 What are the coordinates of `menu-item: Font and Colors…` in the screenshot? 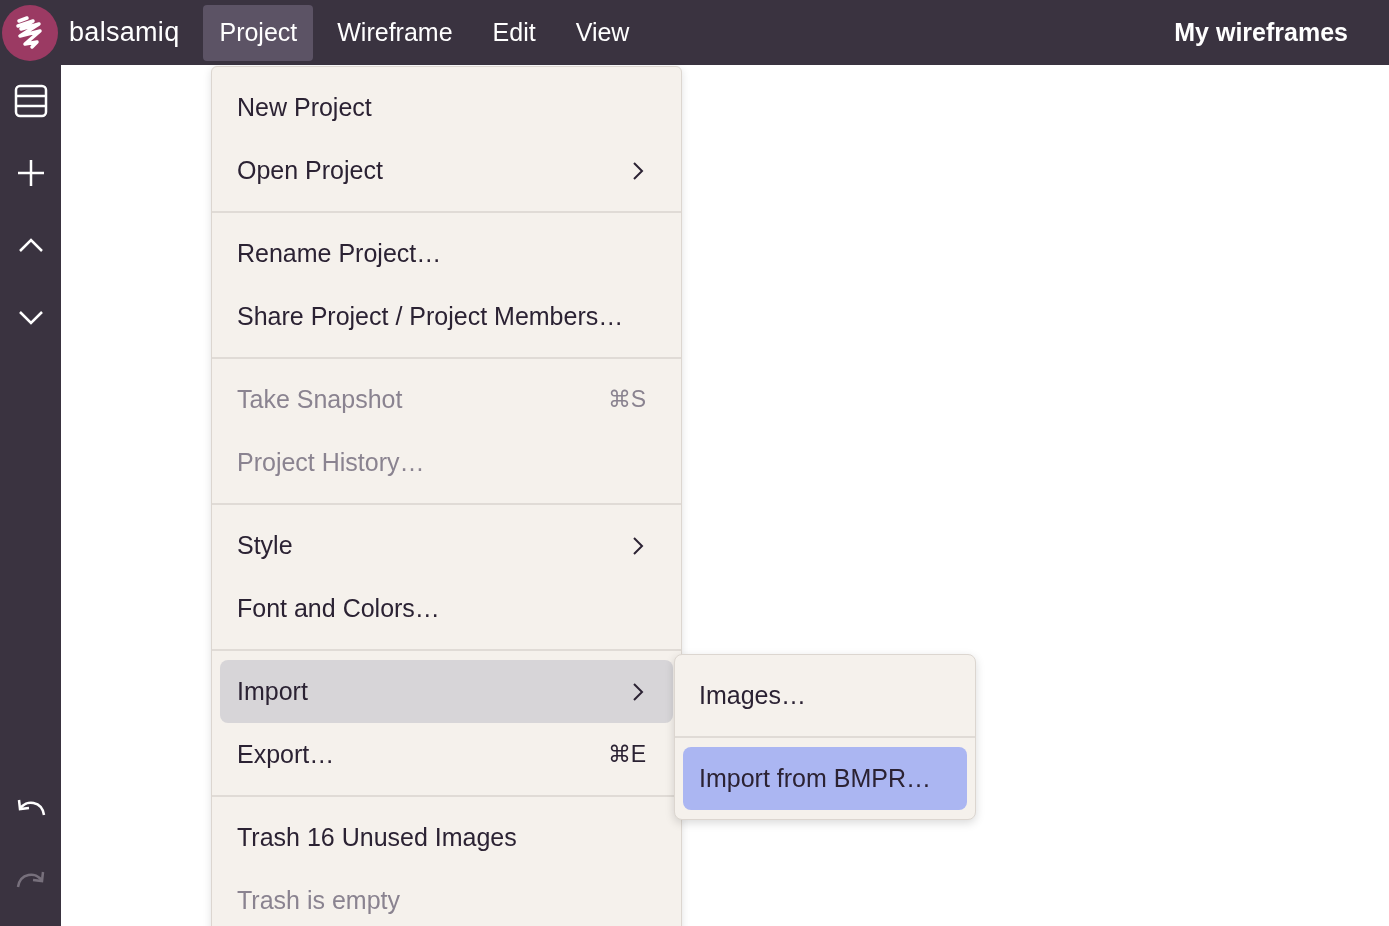 It's located at (446, 608).